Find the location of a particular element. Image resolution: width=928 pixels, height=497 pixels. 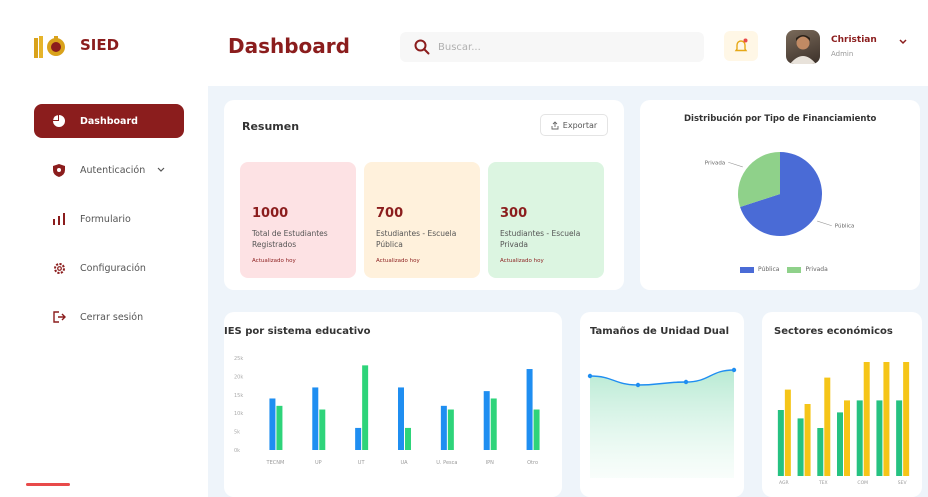

sidebar-item-formulario: Formulario is located at coordinates (109, 219).